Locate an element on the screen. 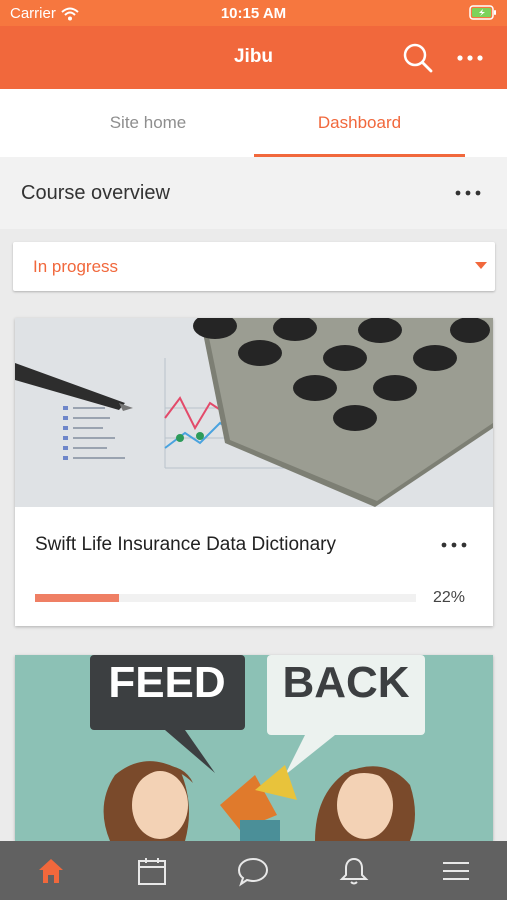 The image size is (507, 900). tab-label: Site home is located at coordinates (148, 122).